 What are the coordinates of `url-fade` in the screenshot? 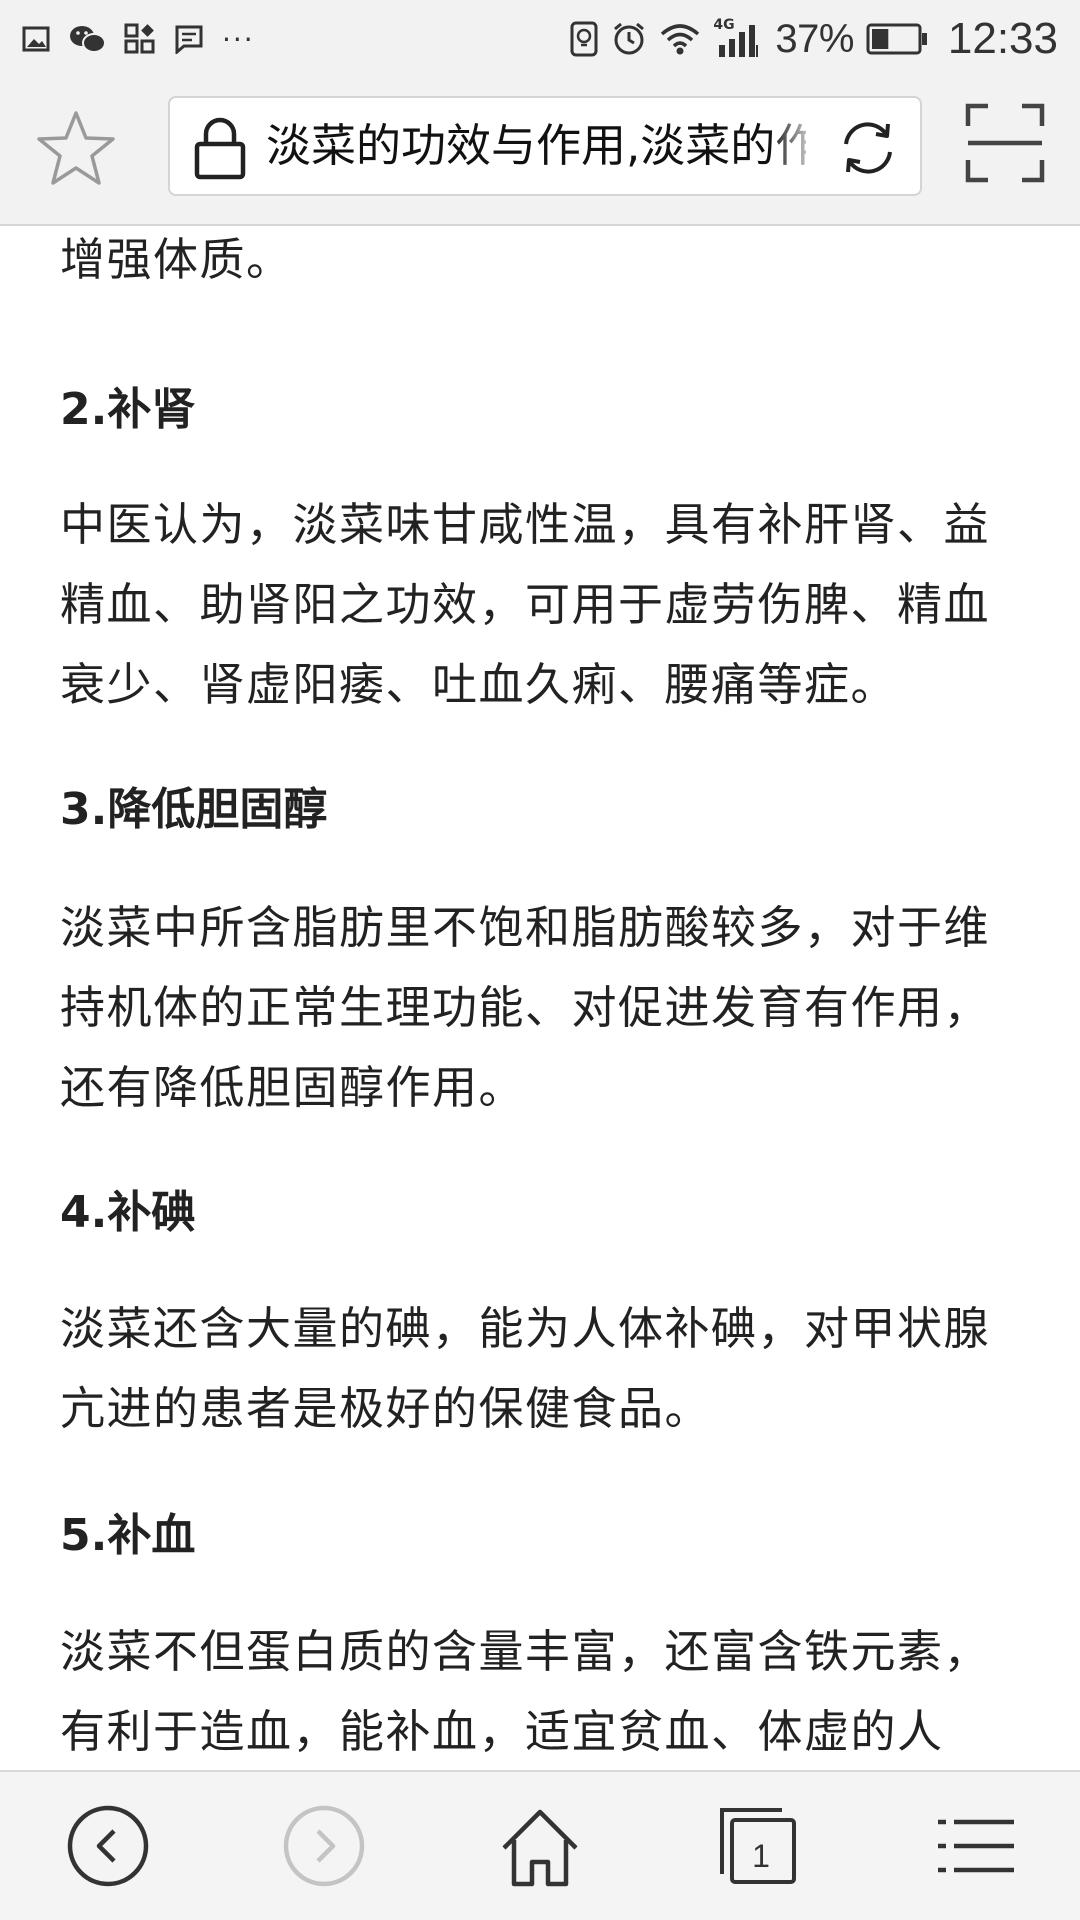 It's located at (795, 146).